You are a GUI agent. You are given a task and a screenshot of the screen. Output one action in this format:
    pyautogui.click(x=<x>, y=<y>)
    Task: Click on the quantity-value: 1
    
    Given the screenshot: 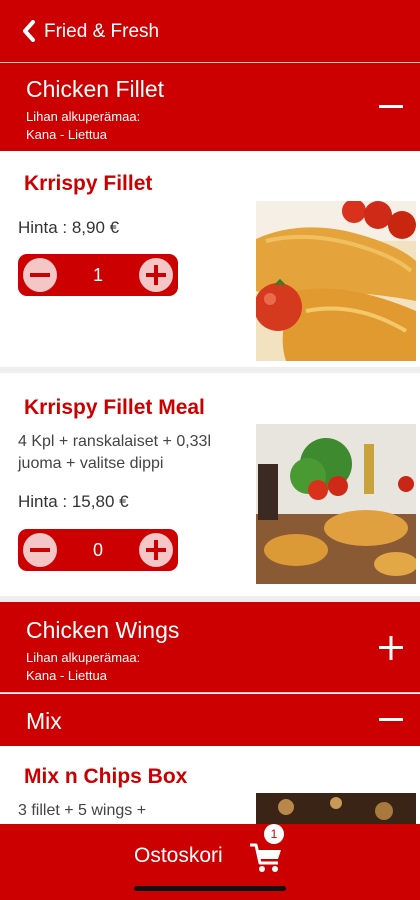 What is the action you would take?
    pyautogui.click(x=97, y=275)
    